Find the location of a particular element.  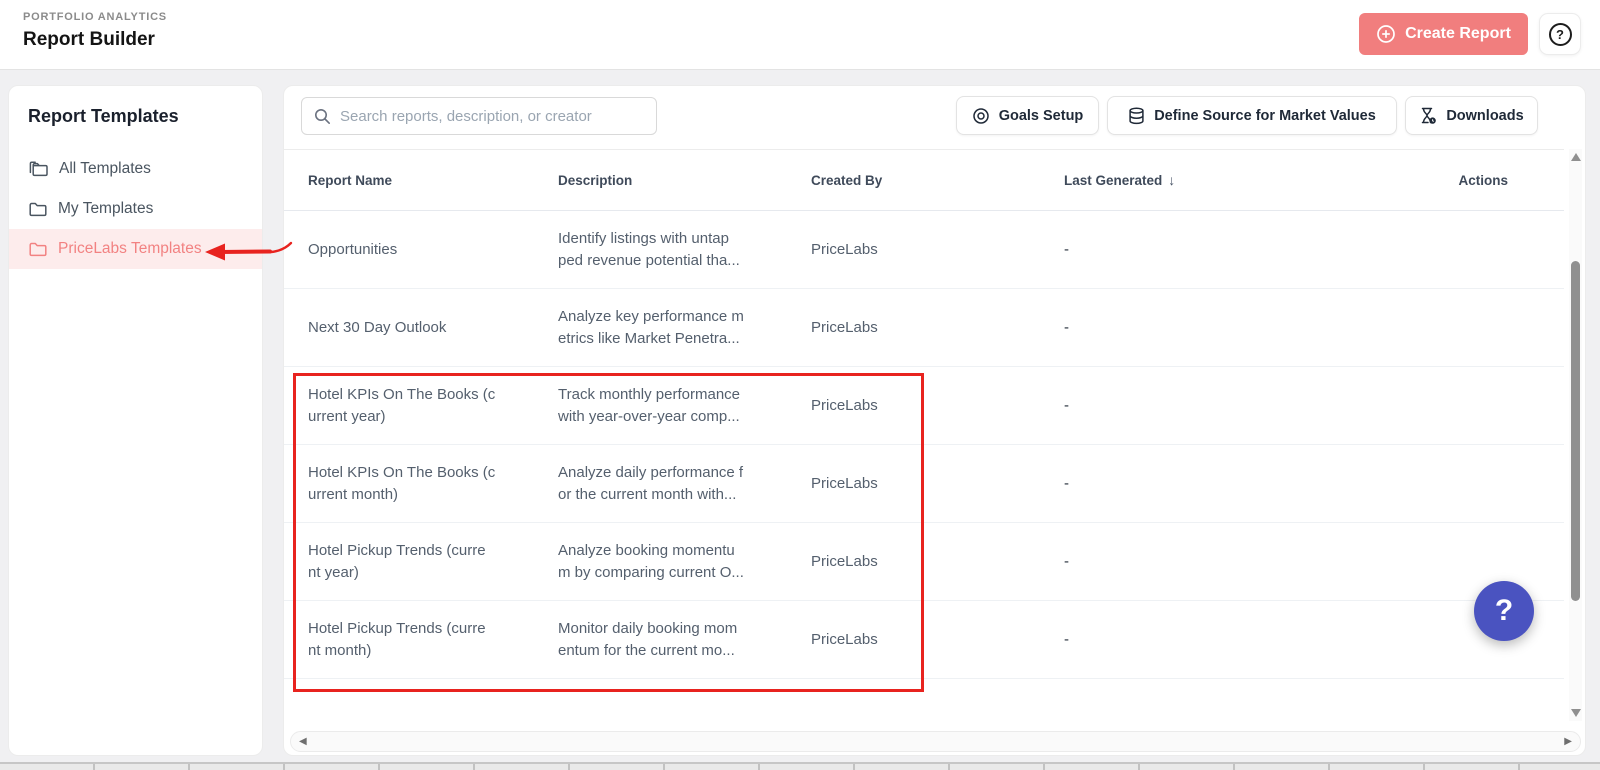

scroll-down-arrow is located at coordinates (1576, 713).